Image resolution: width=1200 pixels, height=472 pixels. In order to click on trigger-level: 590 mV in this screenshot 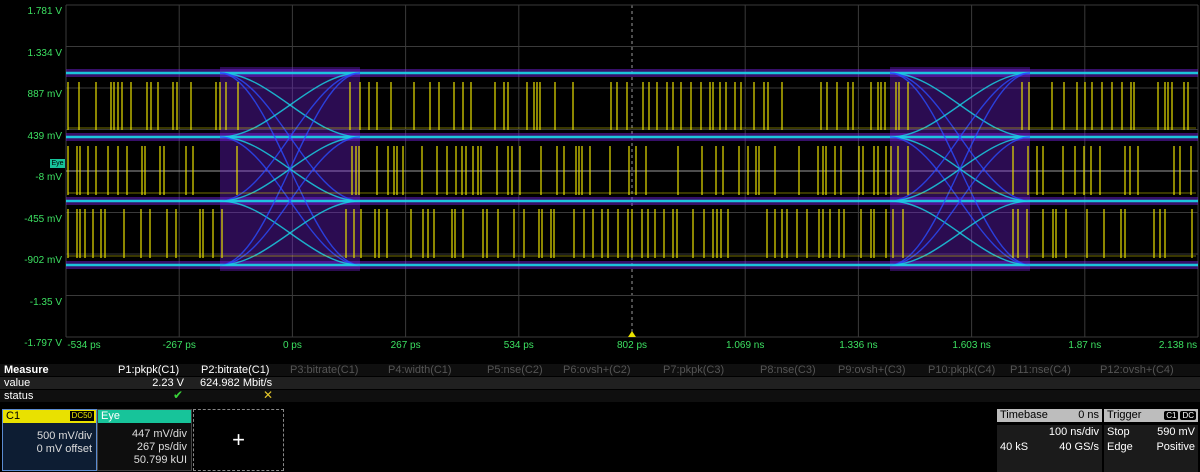, I will do `click(1176, 432)`.